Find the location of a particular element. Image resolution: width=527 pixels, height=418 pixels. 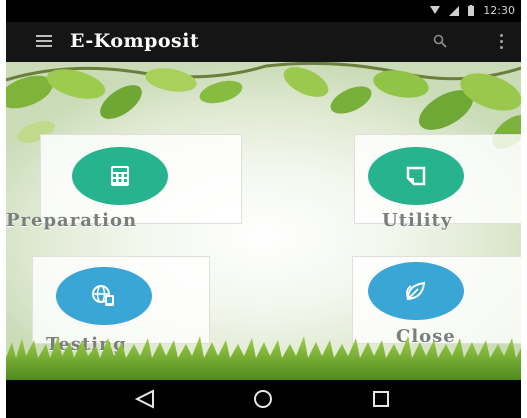

note-icon is located at coordinates (416, 176).